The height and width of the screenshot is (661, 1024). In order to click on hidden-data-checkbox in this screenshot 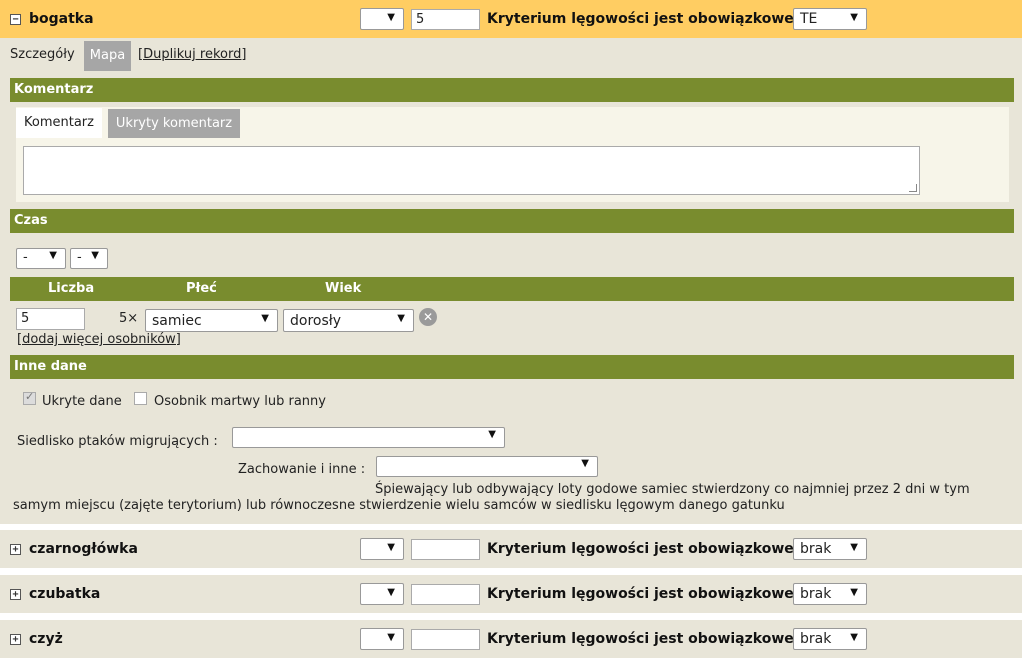, I will do `click(29, 397)`.